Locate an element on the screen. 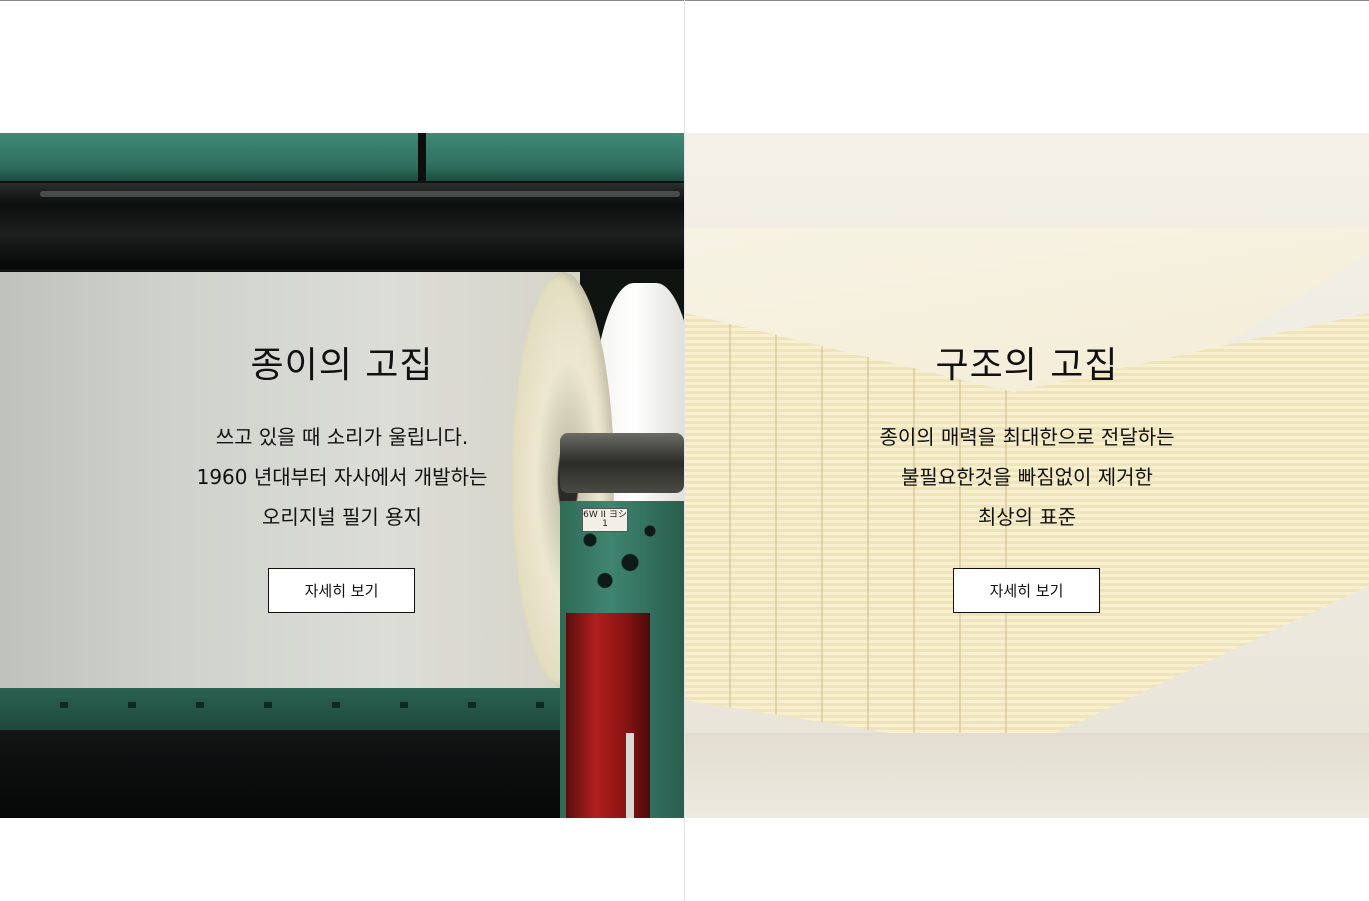 The image size is (1369, 901). description-line: 최상의 표준 is located at coordinates (1027, 517).